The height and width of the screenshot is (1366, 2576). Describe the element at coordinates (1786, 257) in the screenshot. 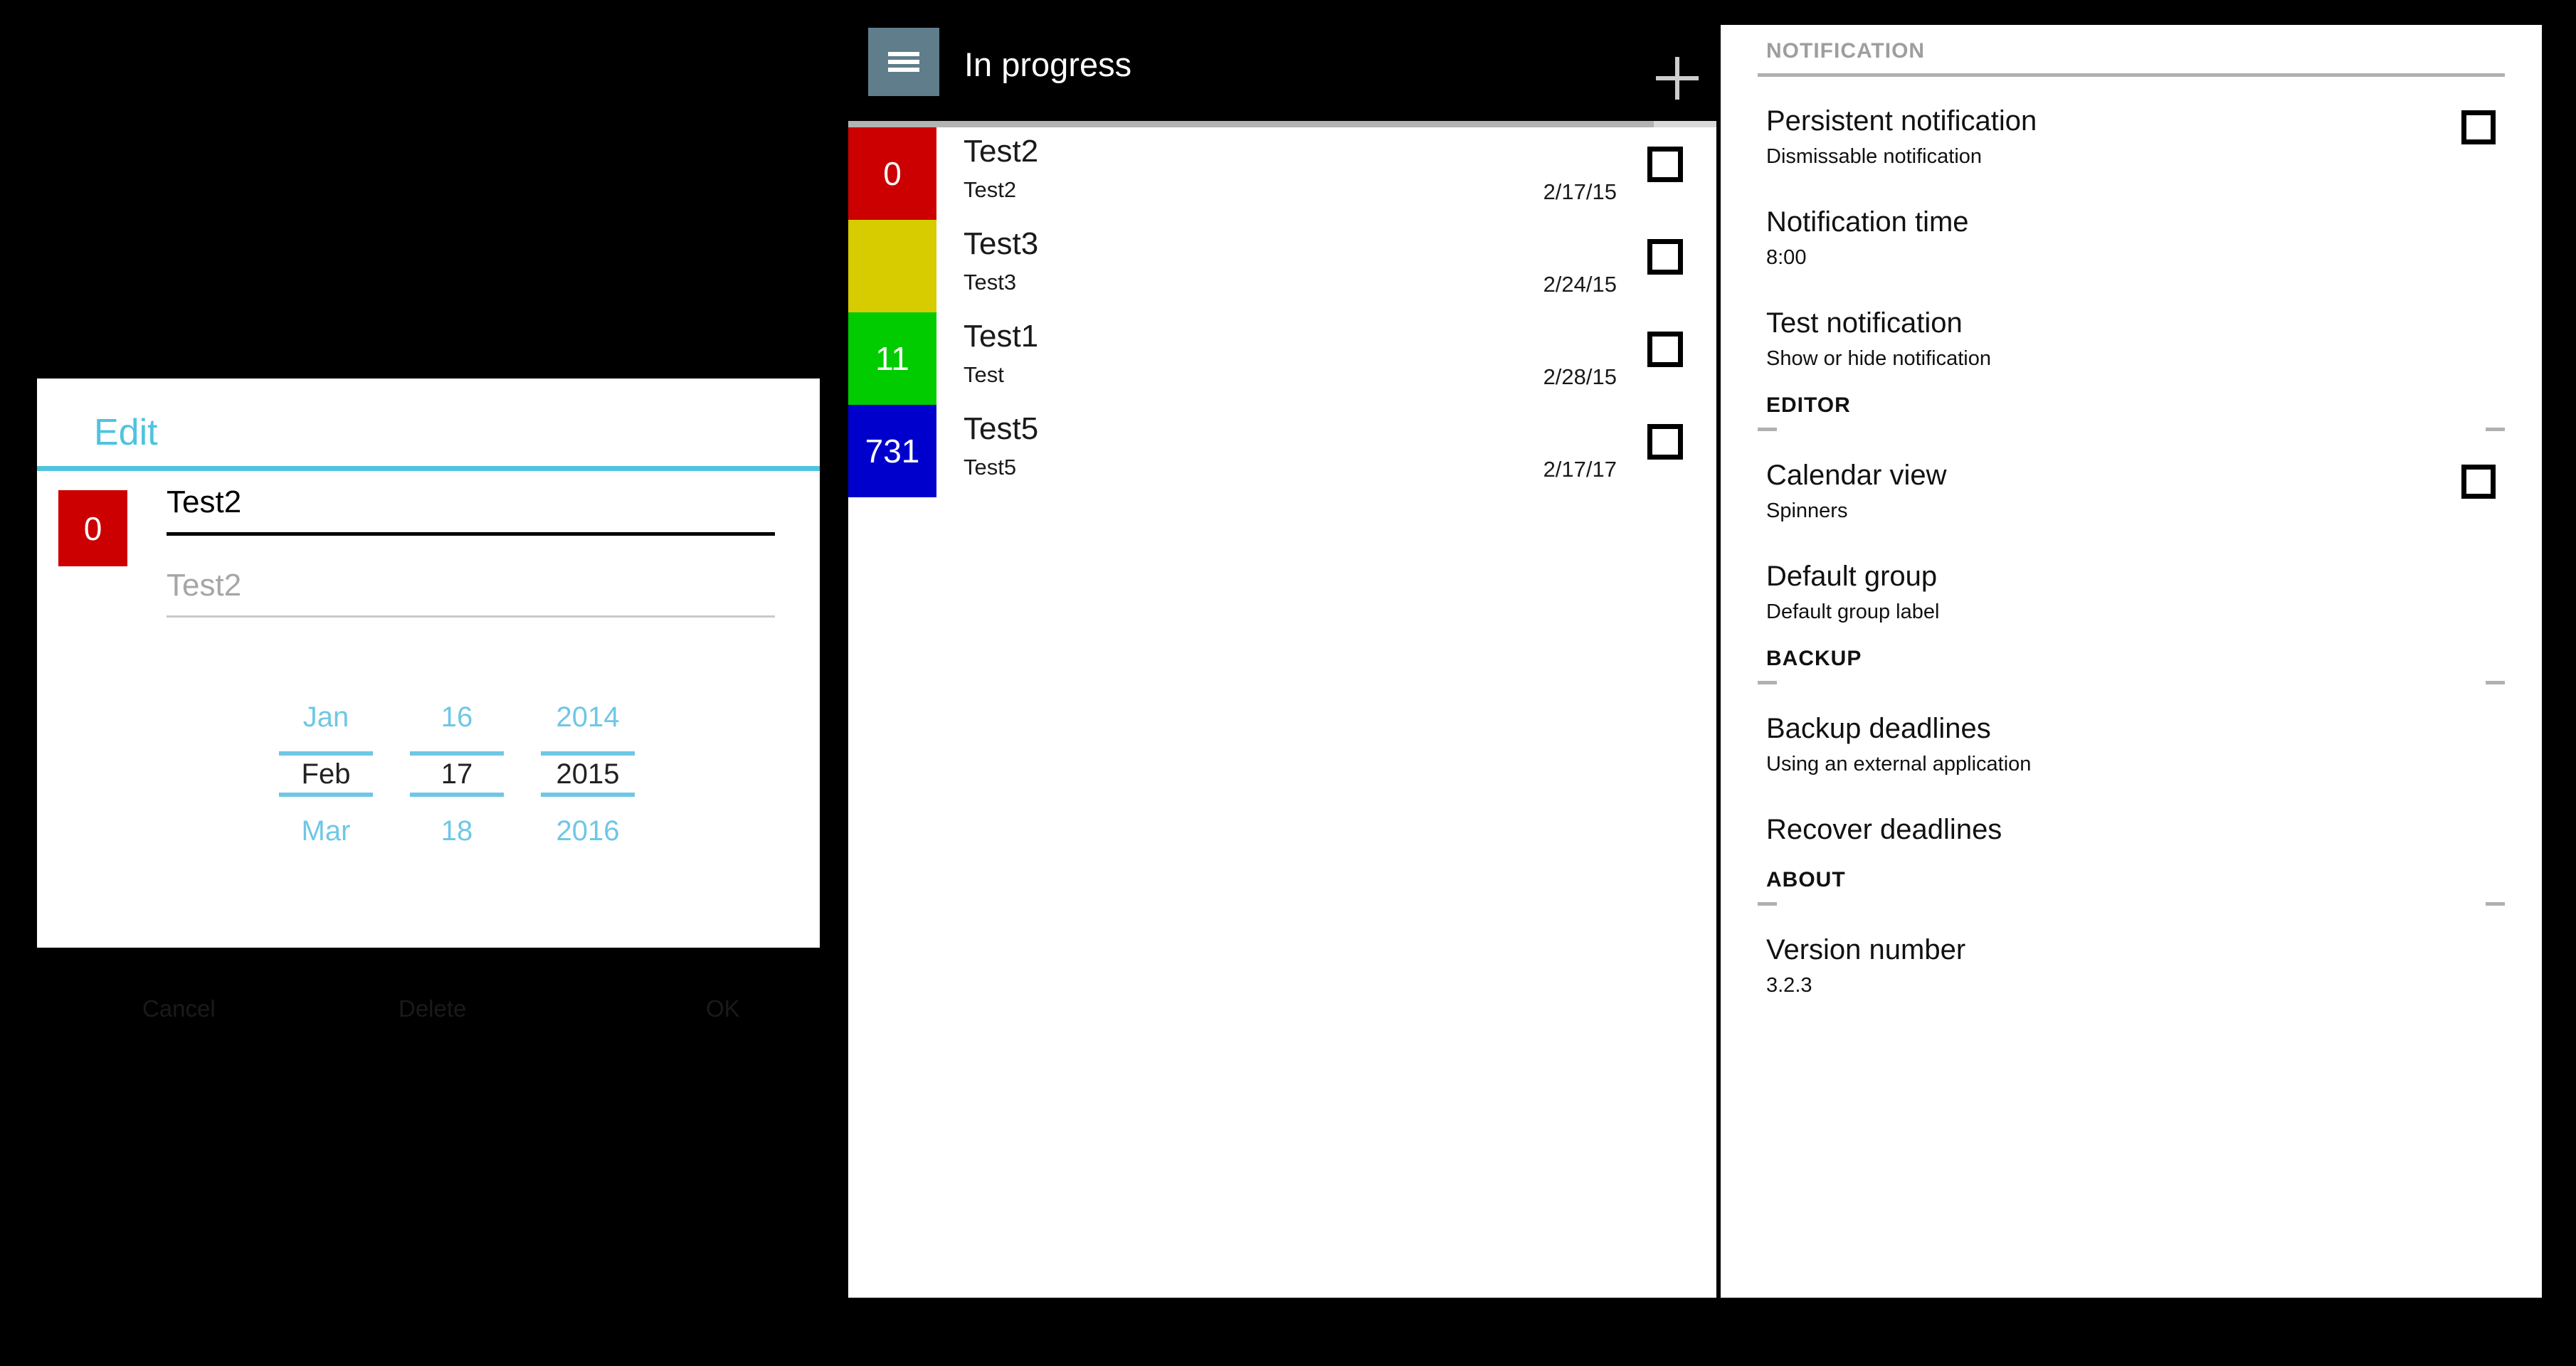

I see `settings-item-subtitle: 8:00` at that location.